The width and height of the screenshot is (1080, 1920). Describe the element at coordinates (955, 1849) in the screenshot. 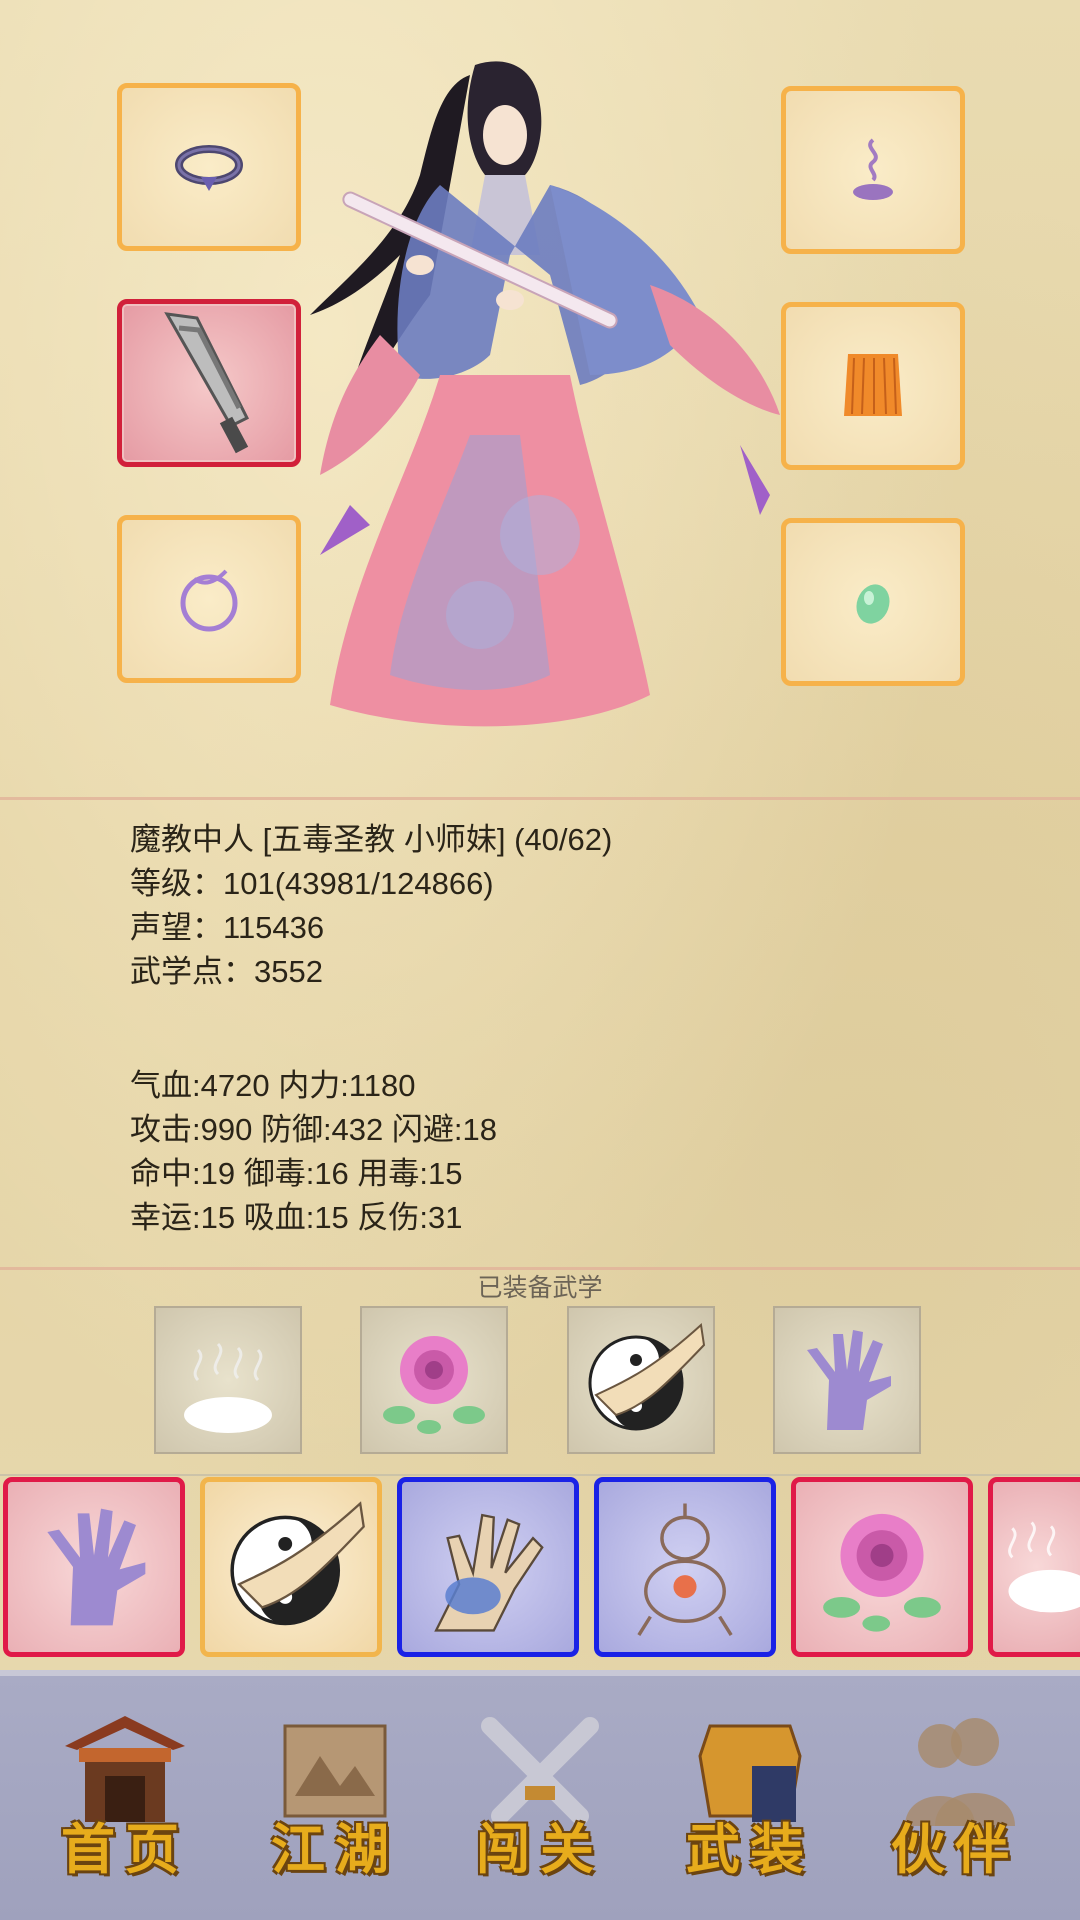

I see `nav-partner-label: 伙伴` at that location.